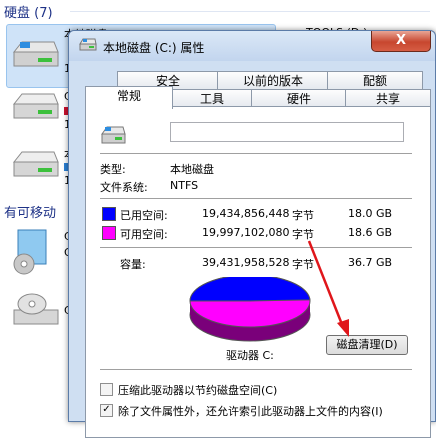  Describe the element at coordinates (144, 234) in the screenshot. I see `free-space-label: 可用空间:` at that location.